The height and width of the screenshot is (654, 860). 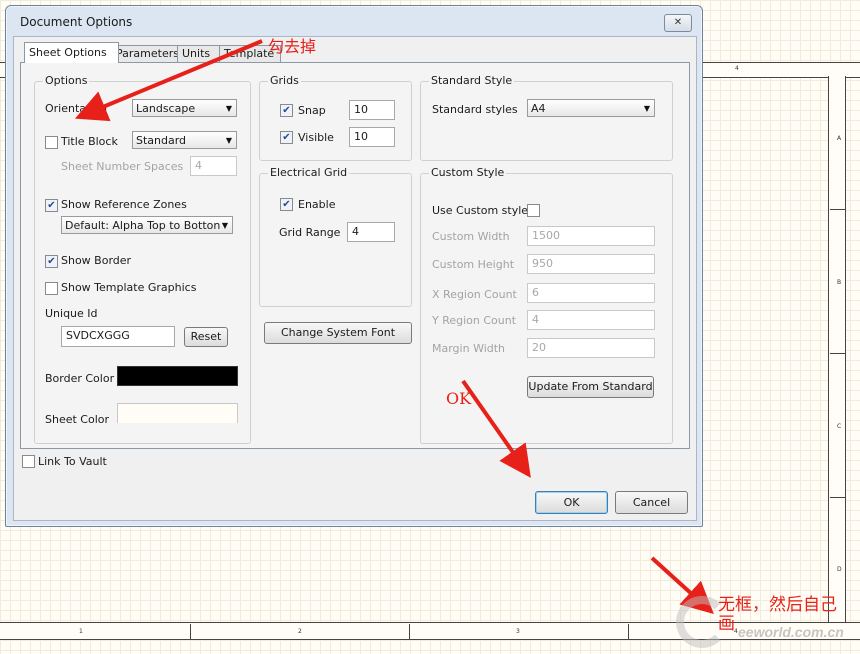 What do you see at coordinates (354, 21) in the screenshot?
I see `dialog-titlebar: Document Options ✕` at bounding box center [354, 21].